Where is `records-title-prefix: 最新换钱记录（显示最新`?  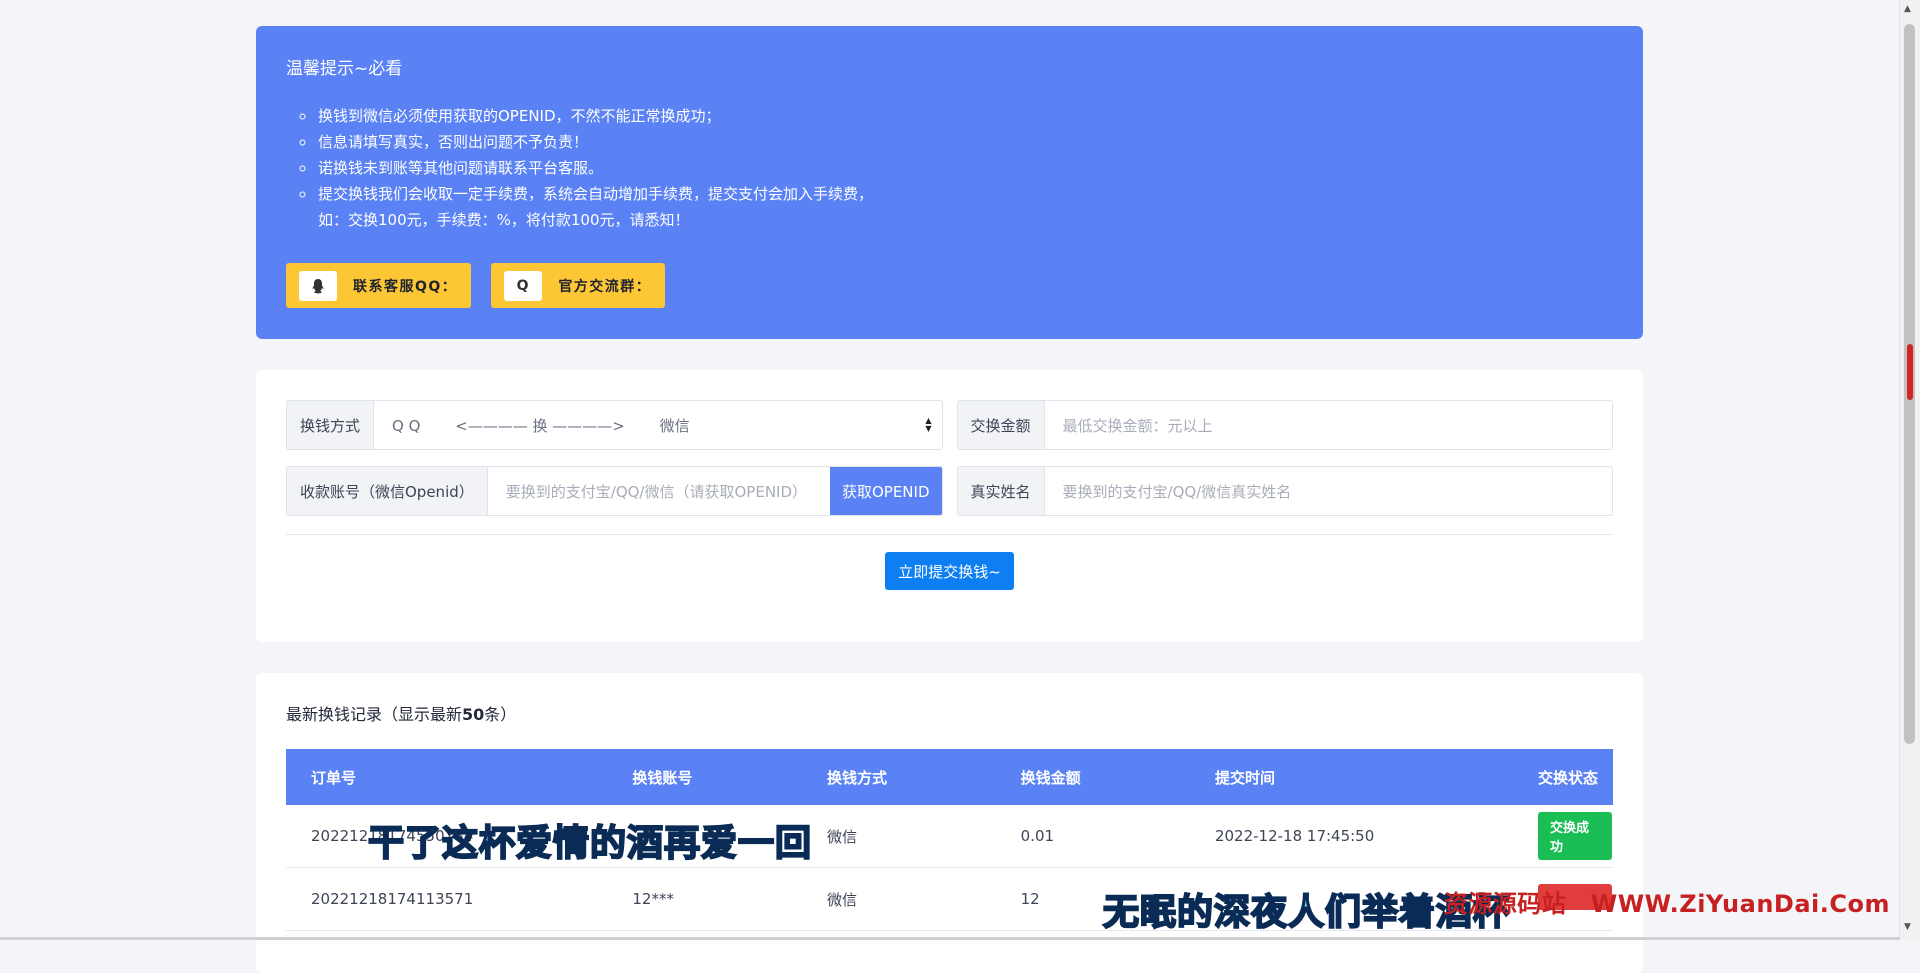
records-title-prefix: 最新换钱记录（显示最新 is located at coordinates (374, 714).